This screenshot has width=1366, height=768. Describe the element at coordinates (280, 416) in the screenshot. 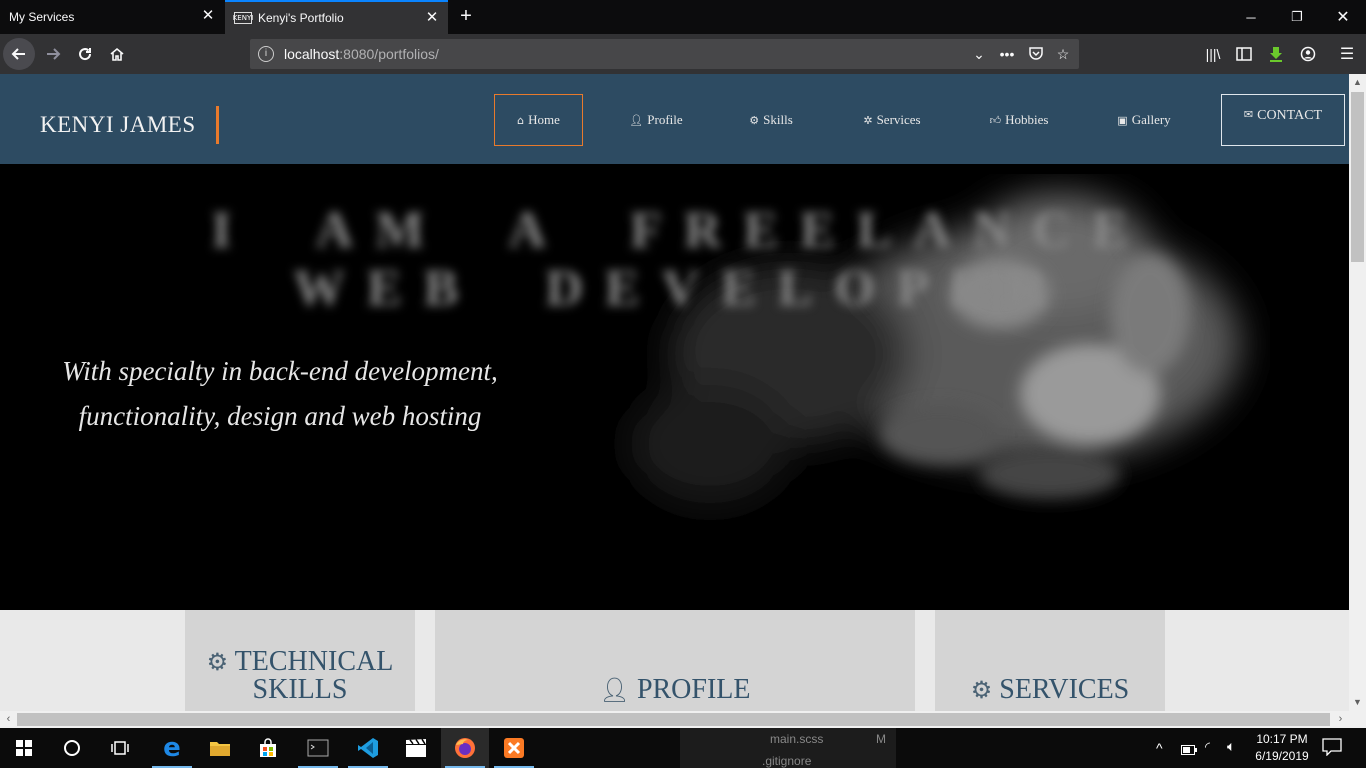

I see `specialty-line-2: functionality, design and web hosting` at that location.